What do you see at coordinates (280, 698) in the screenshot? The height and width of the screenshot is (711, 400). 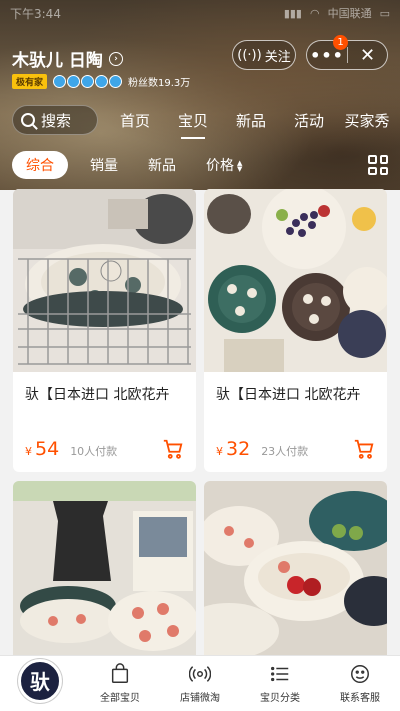 I see `nav-label: 宝贝分类` at bounding box center [280, 698].